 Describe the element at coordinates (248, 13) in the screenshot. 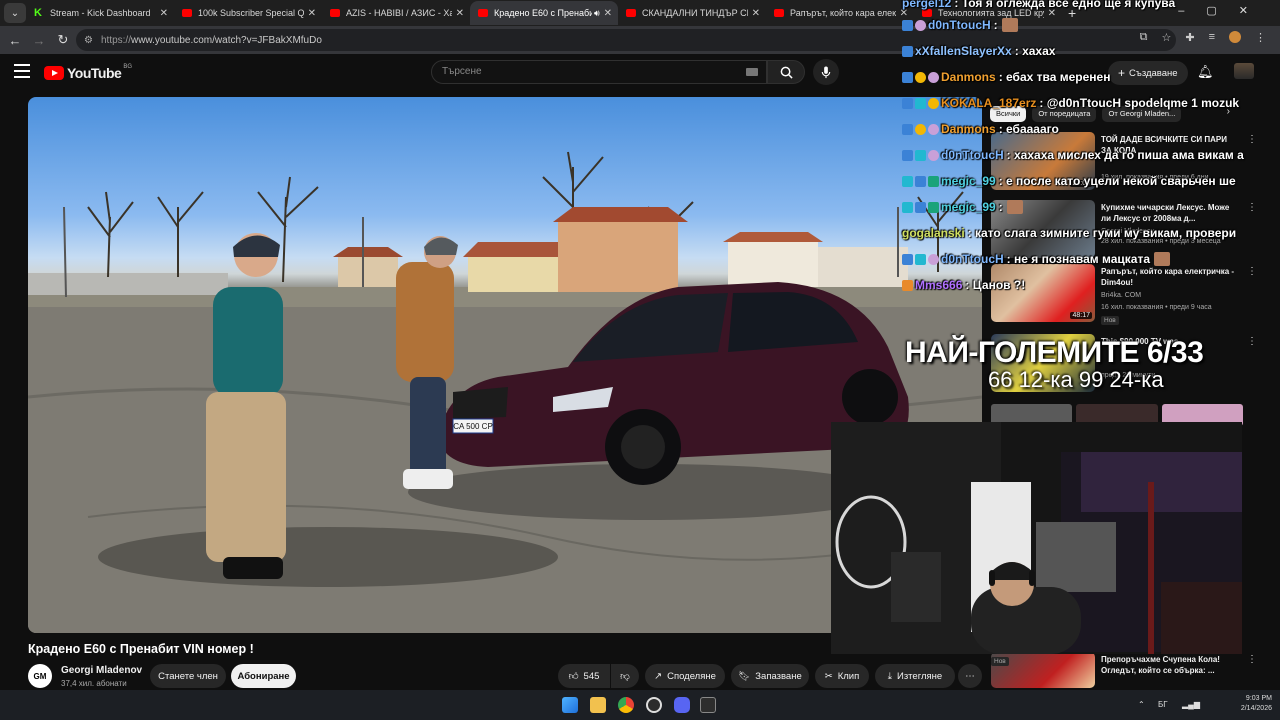

I see `browser-tab: 100k Subscriber Special Q&A ✕` at that location.